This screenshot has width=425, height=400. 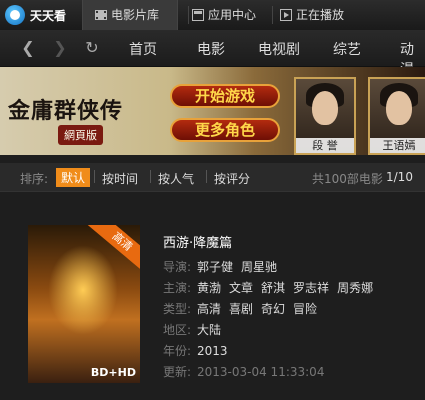 I want to click on genre-tag: 高清, so click(x=209, y=309).